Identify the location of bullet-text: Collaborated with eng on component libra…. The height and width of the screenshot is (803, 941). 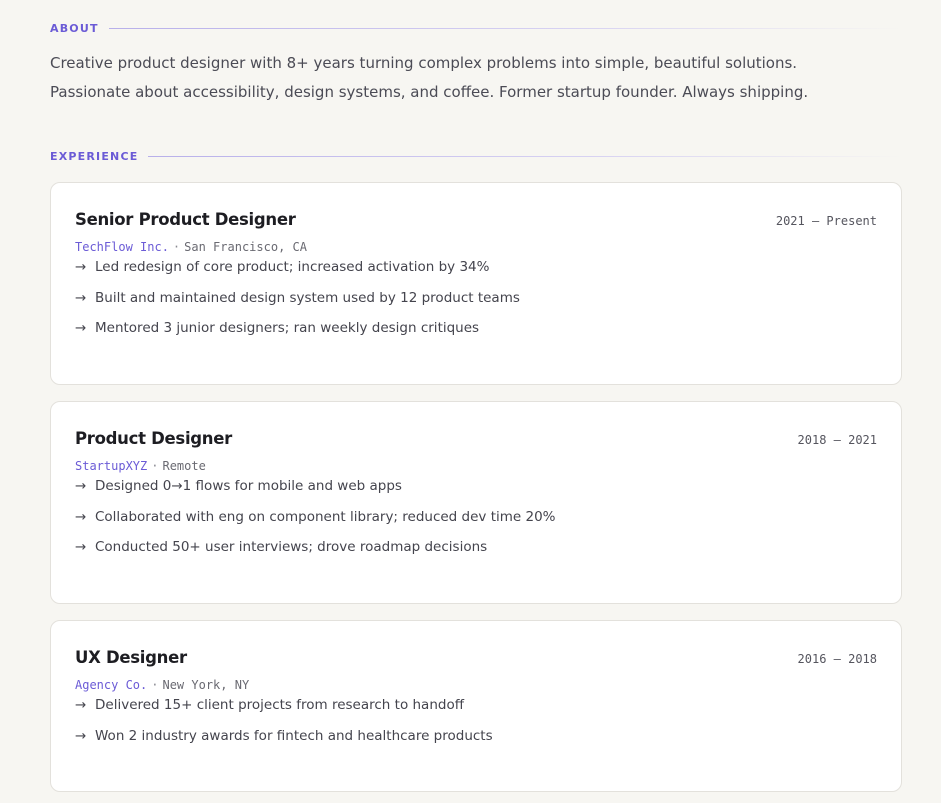
(325, 516).